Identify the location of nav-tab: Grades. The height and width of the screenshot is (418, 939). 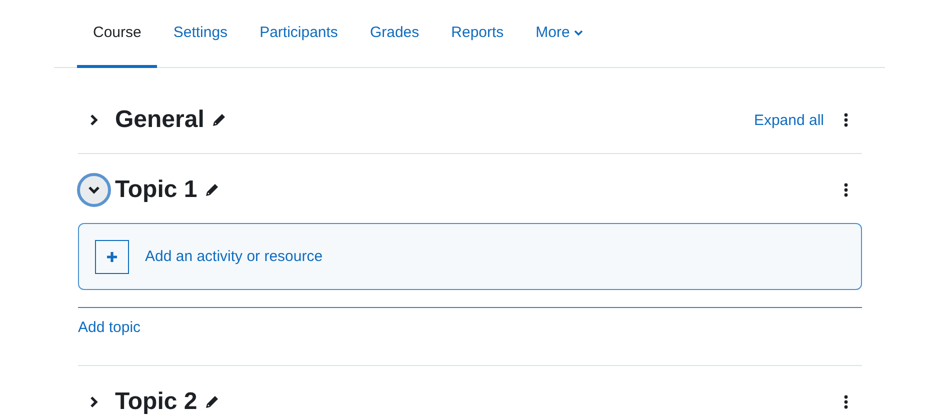
(395, 34).